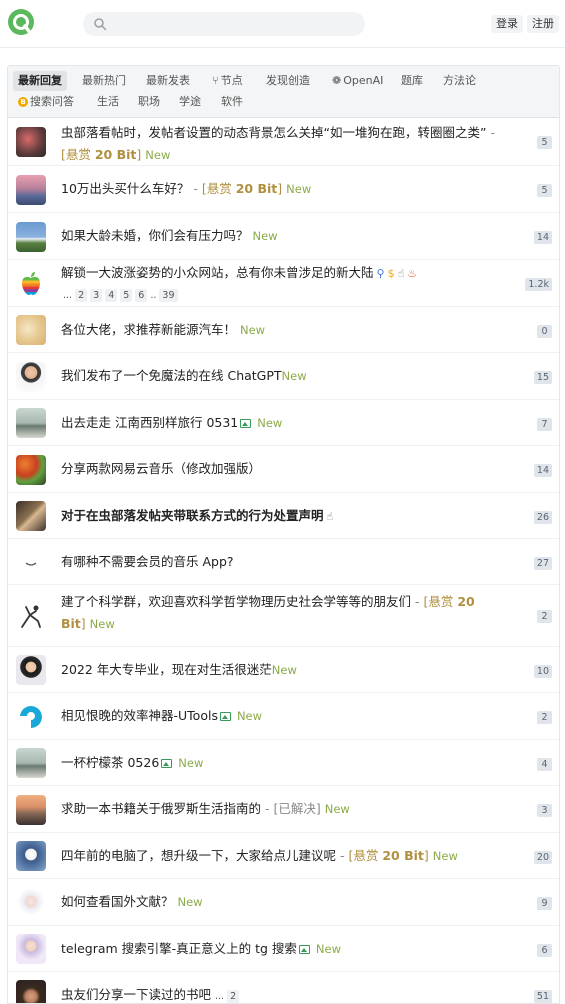  Describe the element at coordinates (96, 295) in the screenshot. I see `page-link: 3` at that location.